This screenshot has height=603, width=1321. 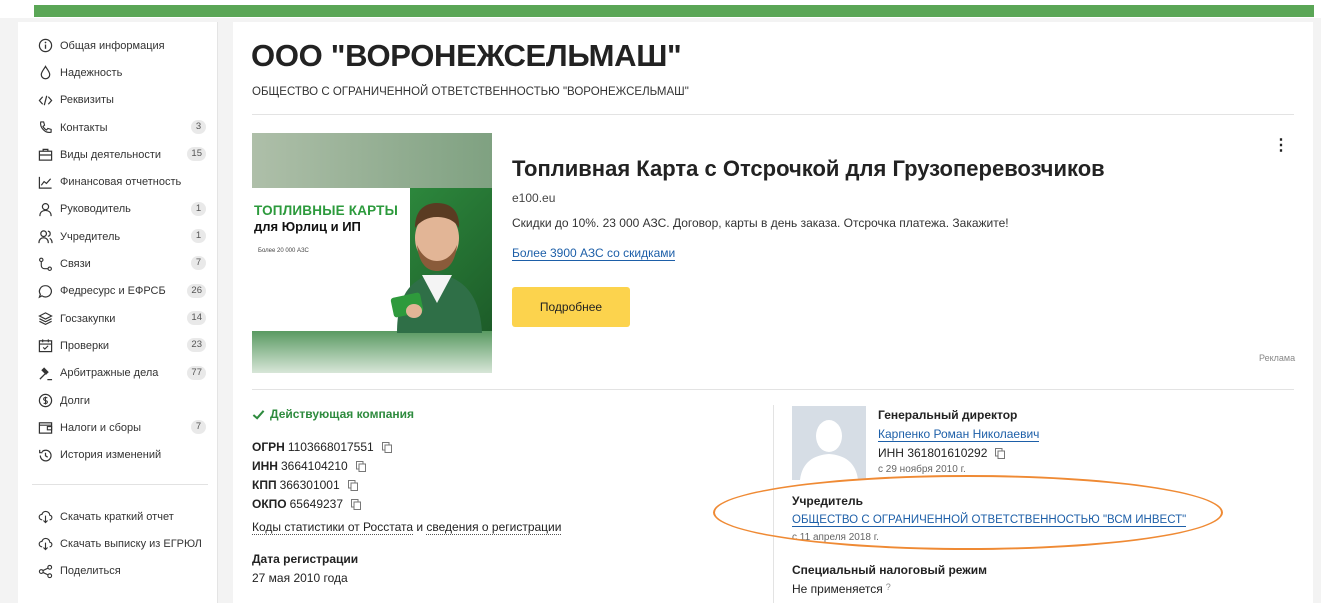 What do you see at coordinates (196, 317) in the screenshot?
I see `count-badge: 14` at bounding box center [196, 317].